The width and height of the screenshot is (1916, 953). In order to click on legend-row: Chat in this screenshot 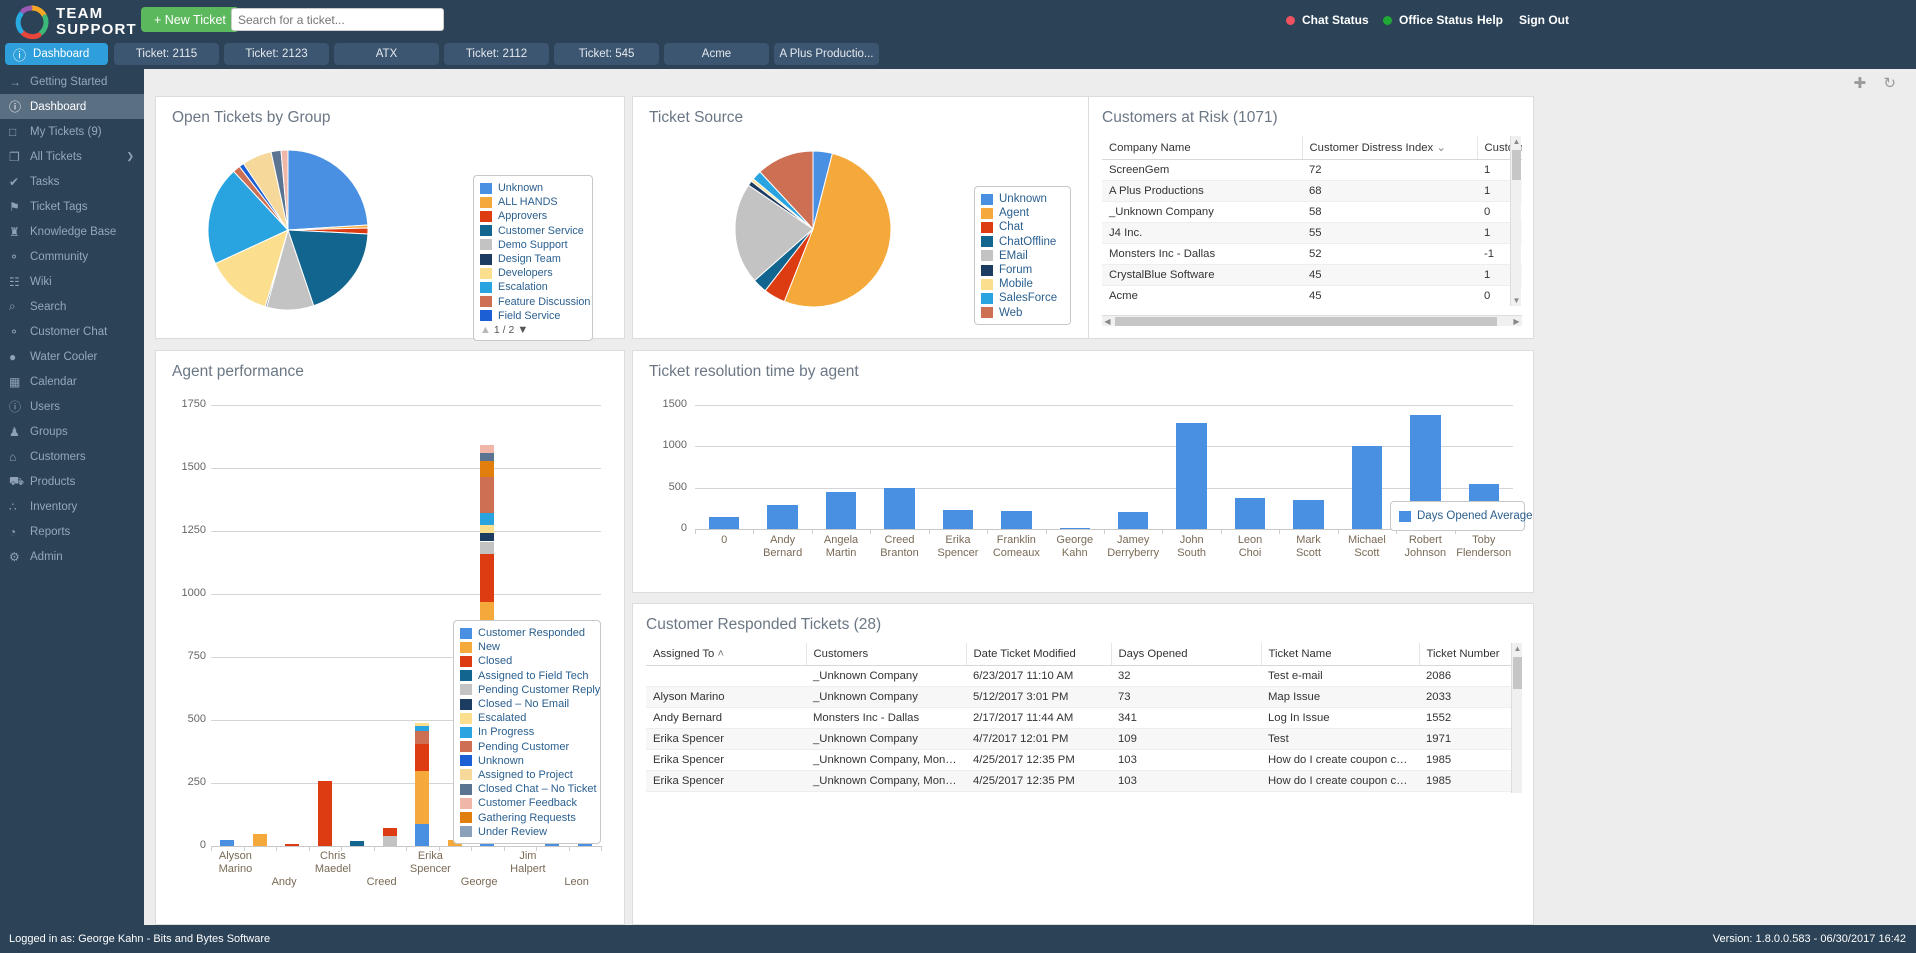, I will do `click(1022, 227)`.